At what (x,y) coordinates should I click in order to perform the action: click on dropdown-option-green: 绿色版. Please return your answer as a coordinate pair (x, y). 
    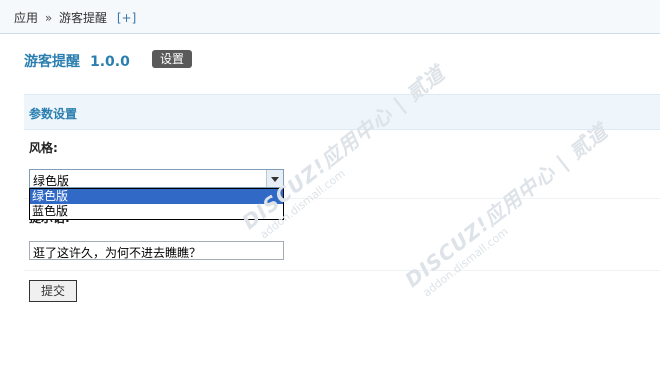
    Looking at the image, I should click on (156, 196).